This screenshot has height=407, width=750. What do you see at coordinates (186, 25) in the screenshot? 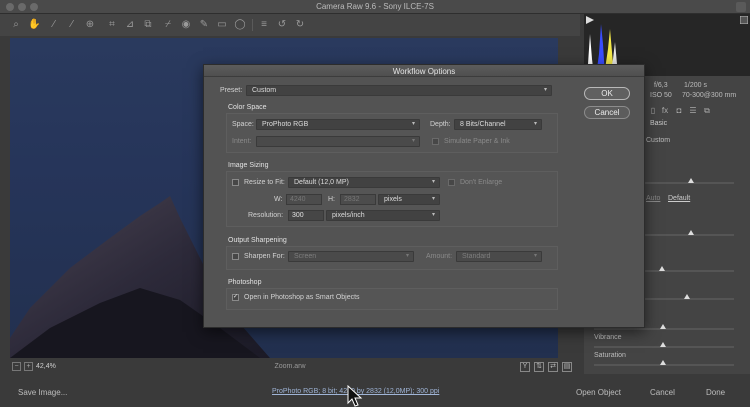
I see `red-eye-icon: ◉` at bounding box center [186, 25].